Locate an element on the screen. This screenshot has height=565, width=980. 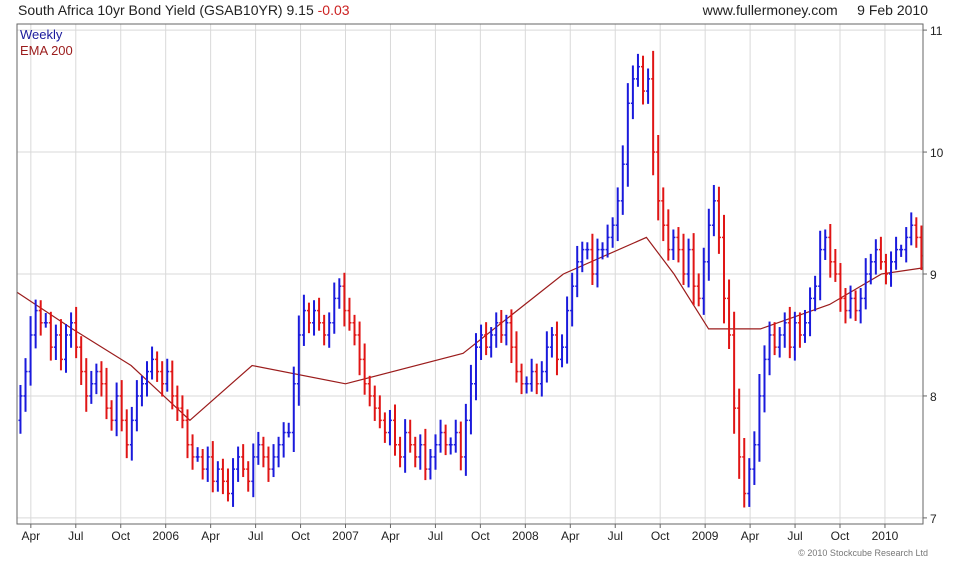
change-value: -0.03 is located at coordinates (333, 10).